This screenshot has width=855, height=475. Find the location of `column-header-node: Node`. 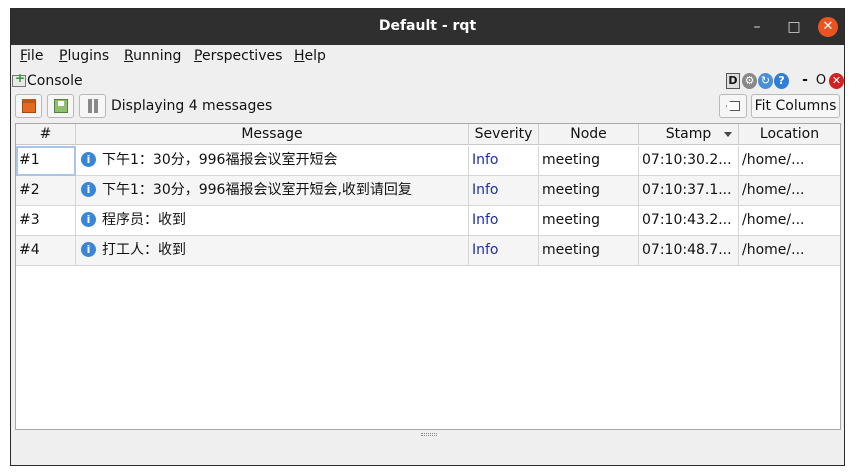

column-header-node: Node is located at coordinates (589, 134).